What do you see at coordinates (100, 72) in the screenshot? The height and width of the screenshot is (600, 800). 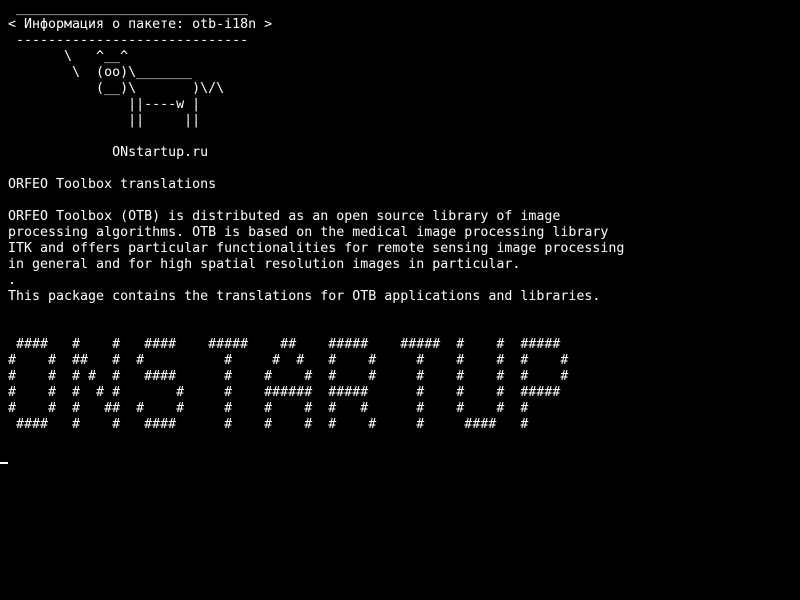 I see `cow-art-line-2: \ (oo)\_______` at bounding box center [100, 72].